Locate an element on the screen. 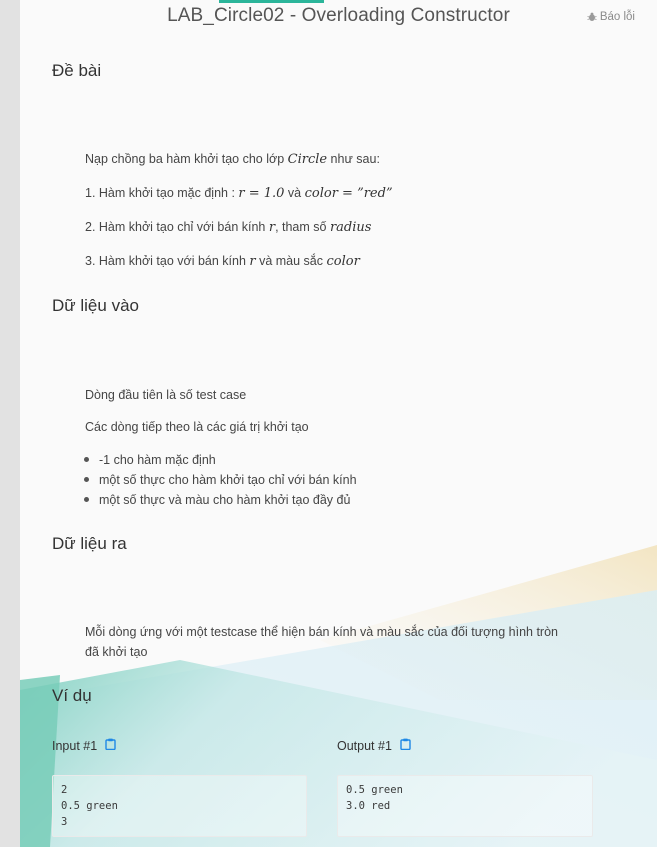 The height and width of the screenshot is (847, 657). page-title: LAB_Circle02 - Overloading Constructor is located at coordinates (338, 15).